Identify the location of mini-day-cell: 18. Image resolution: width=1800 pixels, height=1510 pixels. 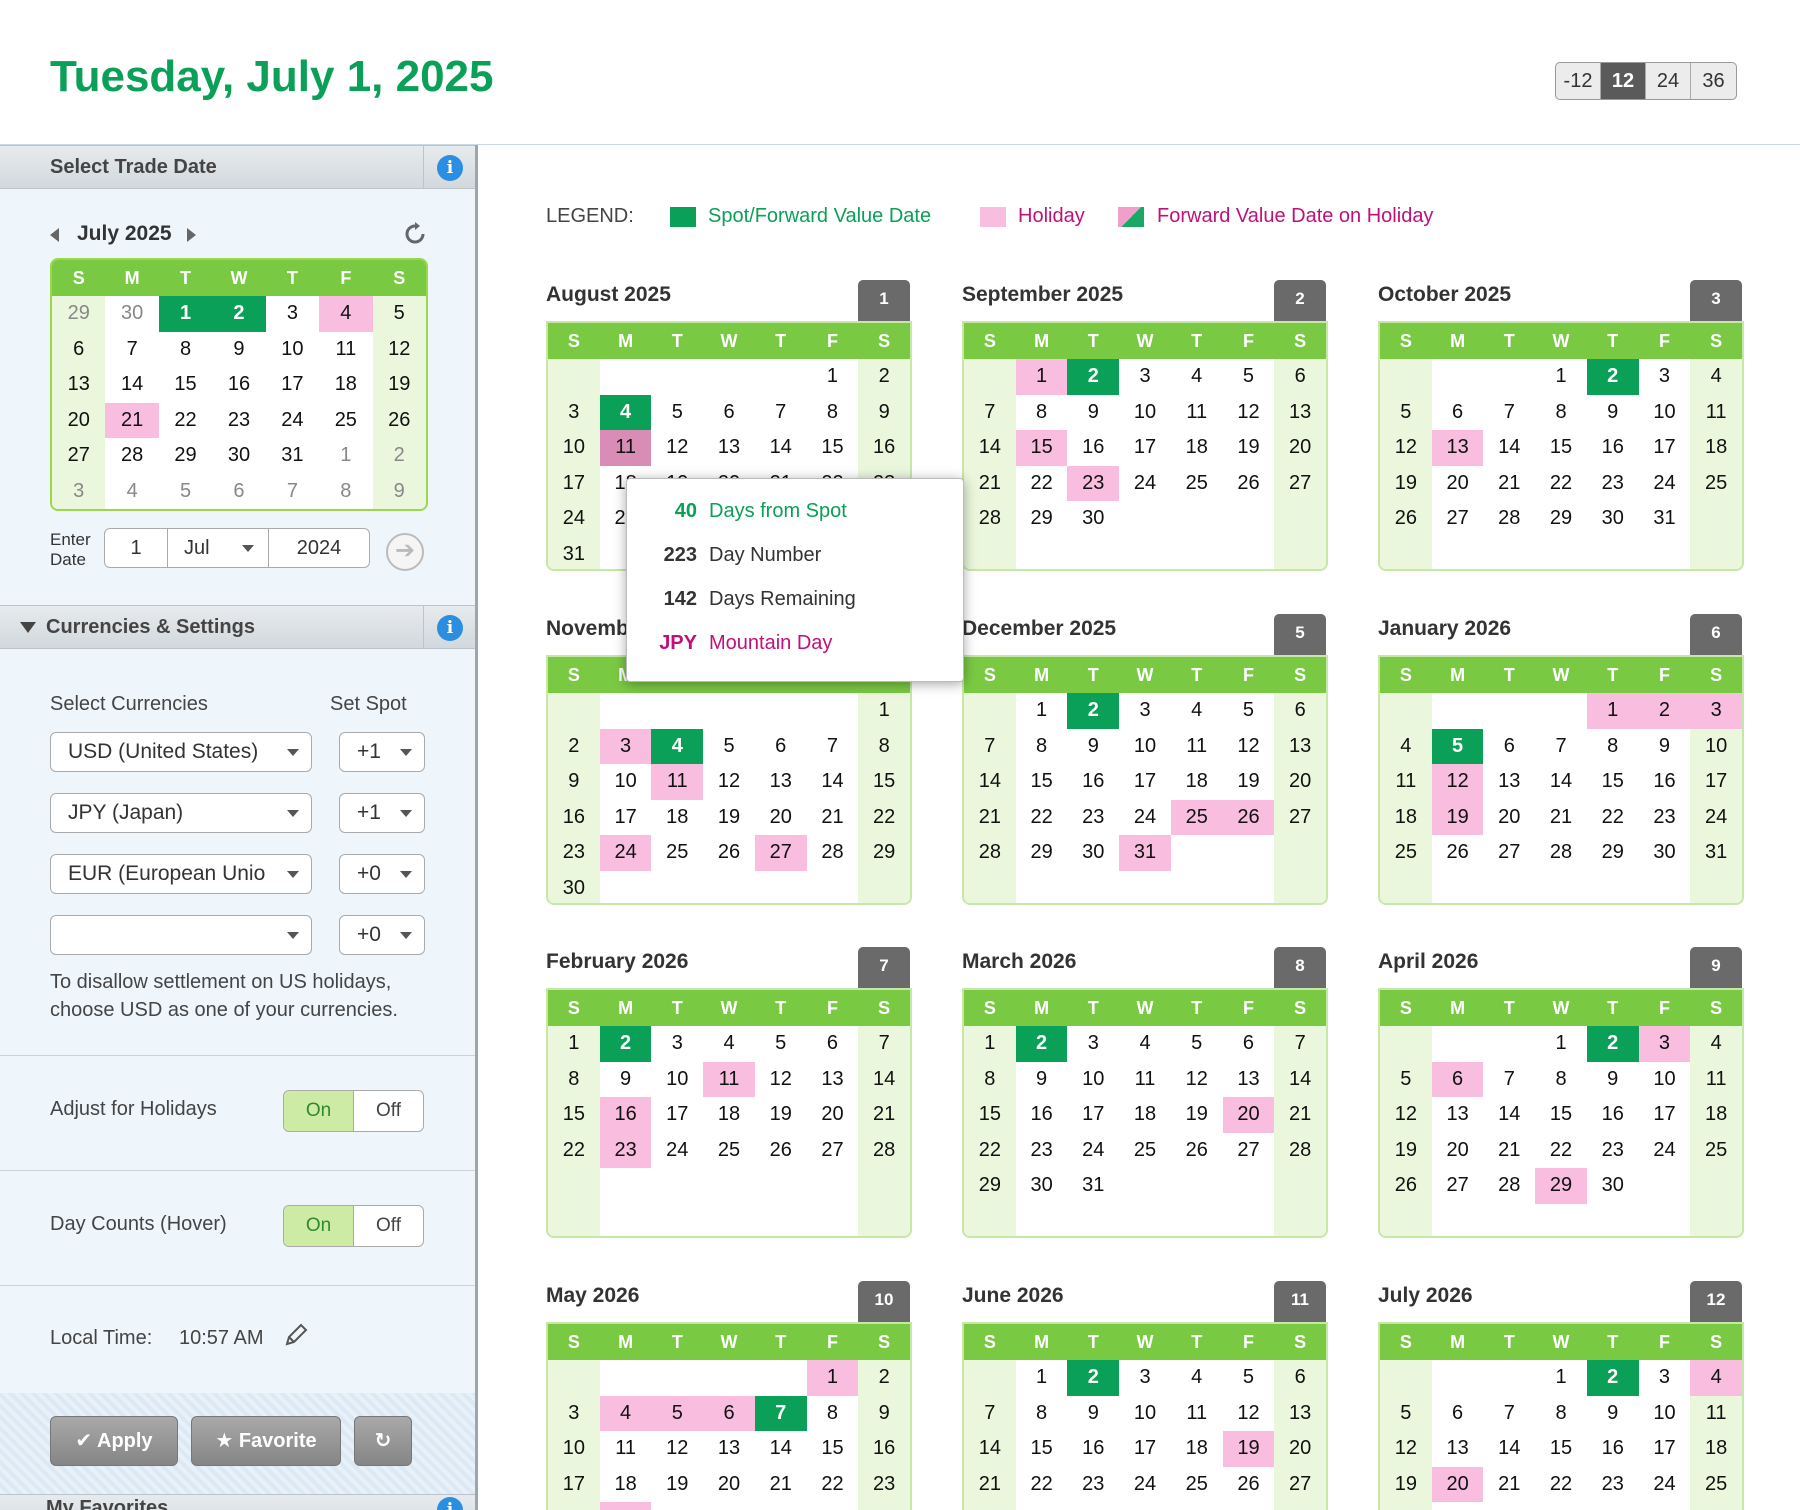
(345, 385).